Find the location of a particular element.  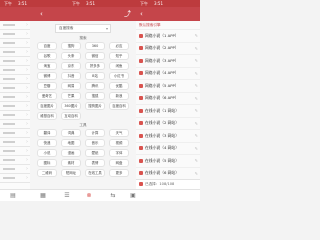

checklist-item: 网络小说（2 APP） ✎ is located at coordinates (168, 49).